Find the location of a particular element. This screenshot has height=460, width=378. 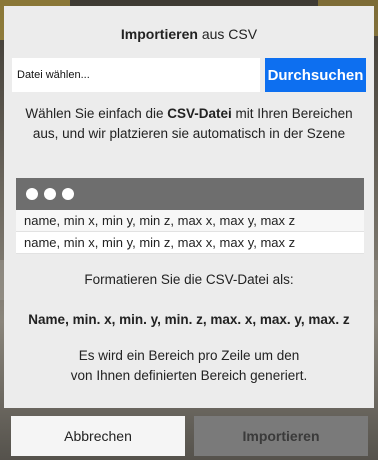

dialog-title-rest: aus CSV is located at coordinates (227, 34).